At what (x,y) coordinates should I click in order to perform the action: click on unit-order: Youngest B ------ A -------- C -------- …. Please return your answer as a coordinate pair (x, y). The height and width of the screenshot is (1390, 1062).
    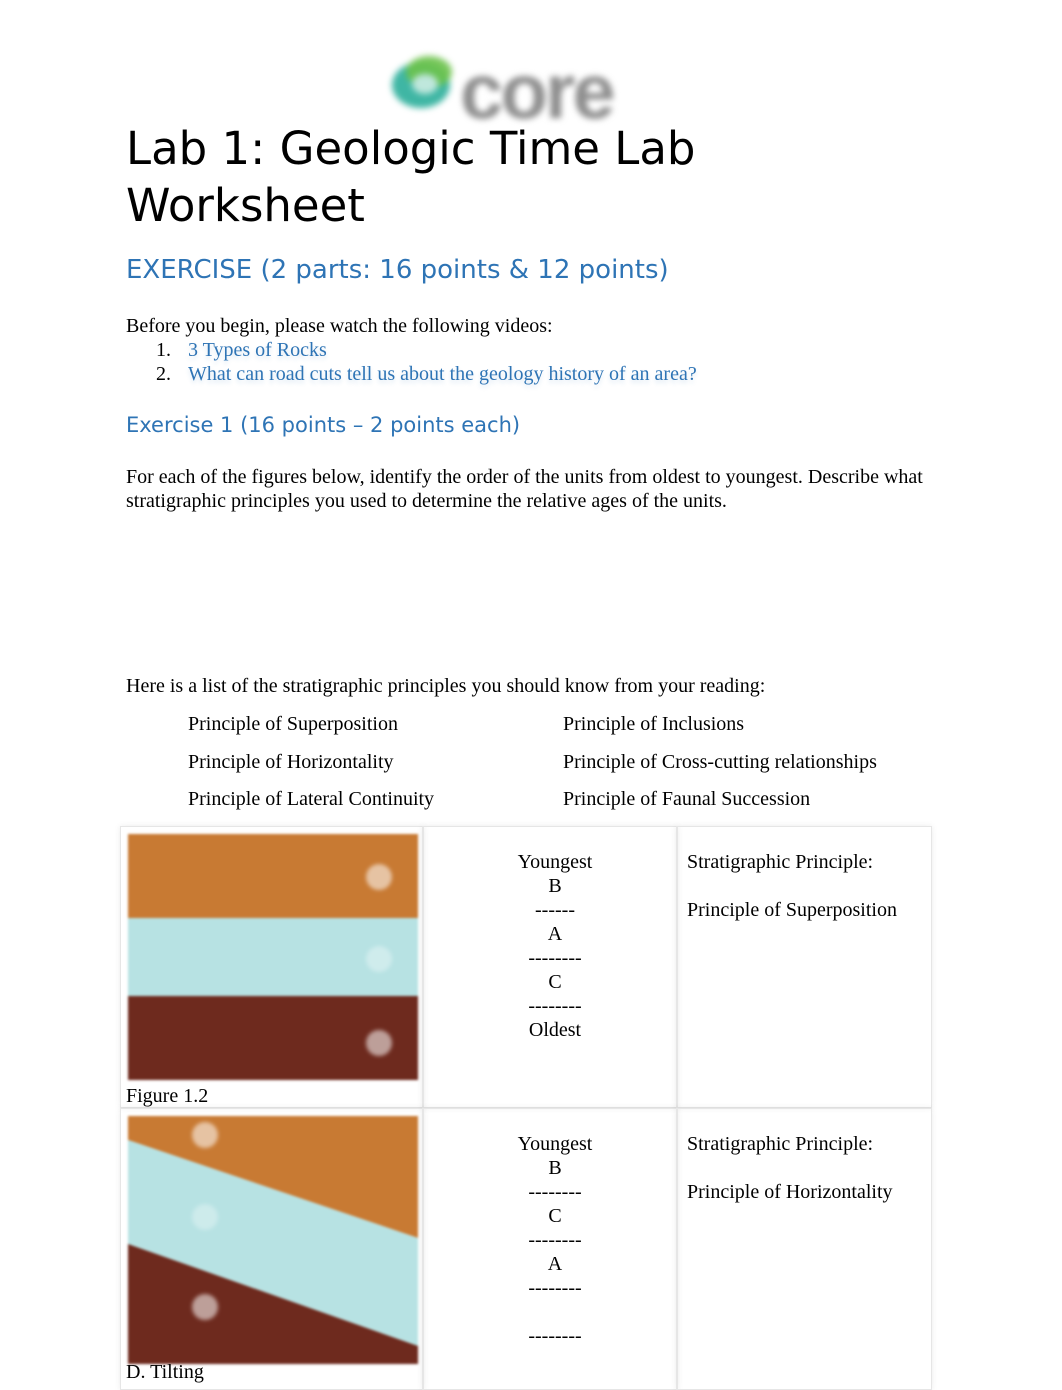
    Looking at the image, I should click on (555, 946).